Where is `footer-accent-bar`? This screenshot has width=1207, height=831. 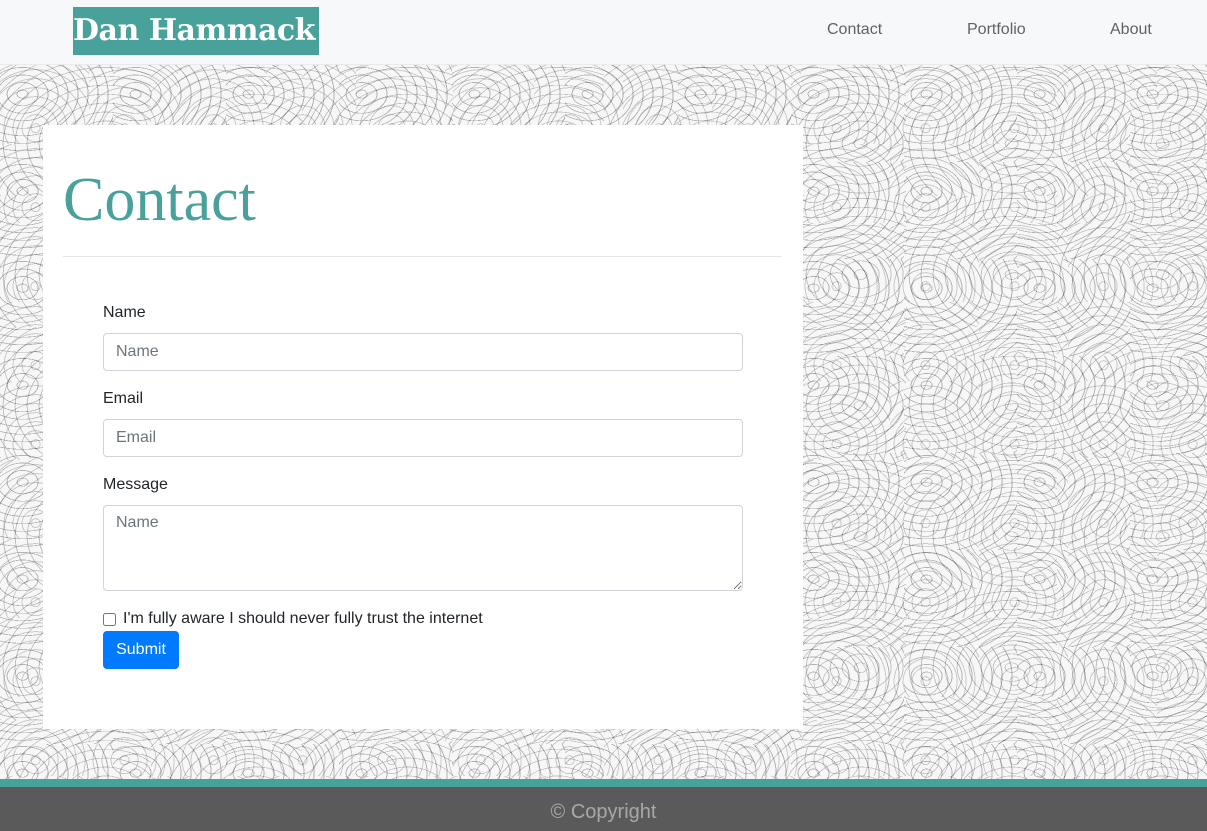
footer-accent-bar is located at coordinates (603, 783).